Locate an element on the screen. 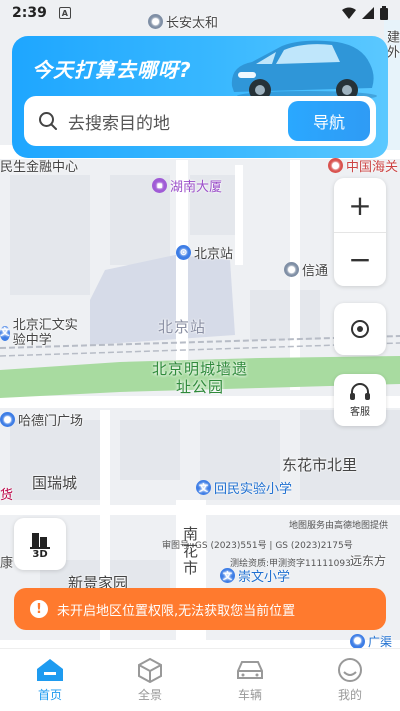  review-number-label: 审图号: is located at coordinates (177, 546).